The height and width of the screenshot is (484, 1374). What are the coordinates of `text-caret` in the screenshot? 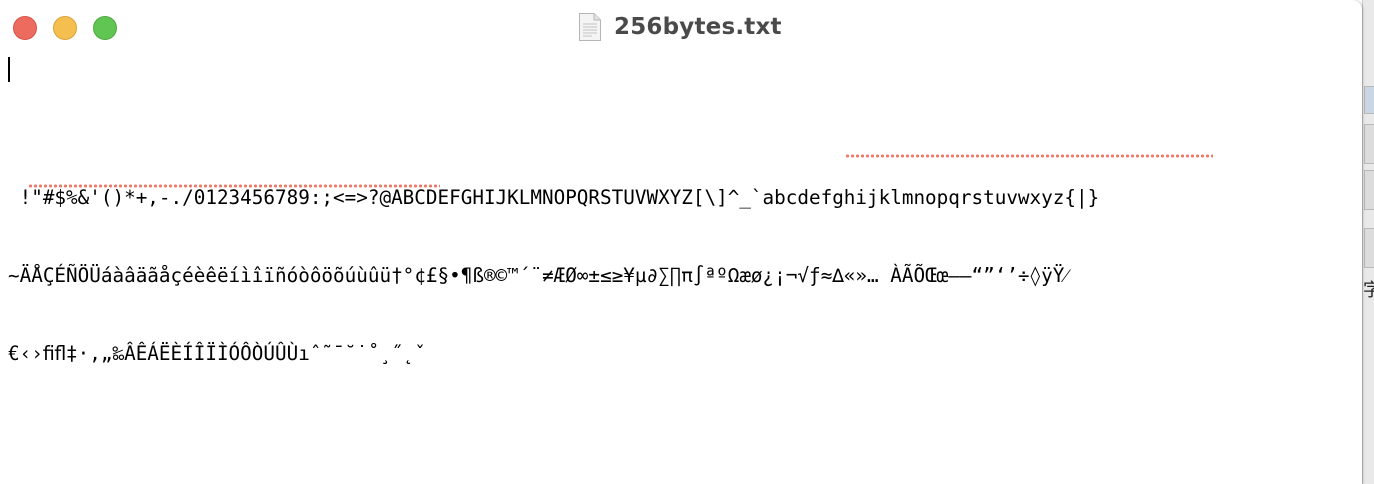 It's located at (9, 69).